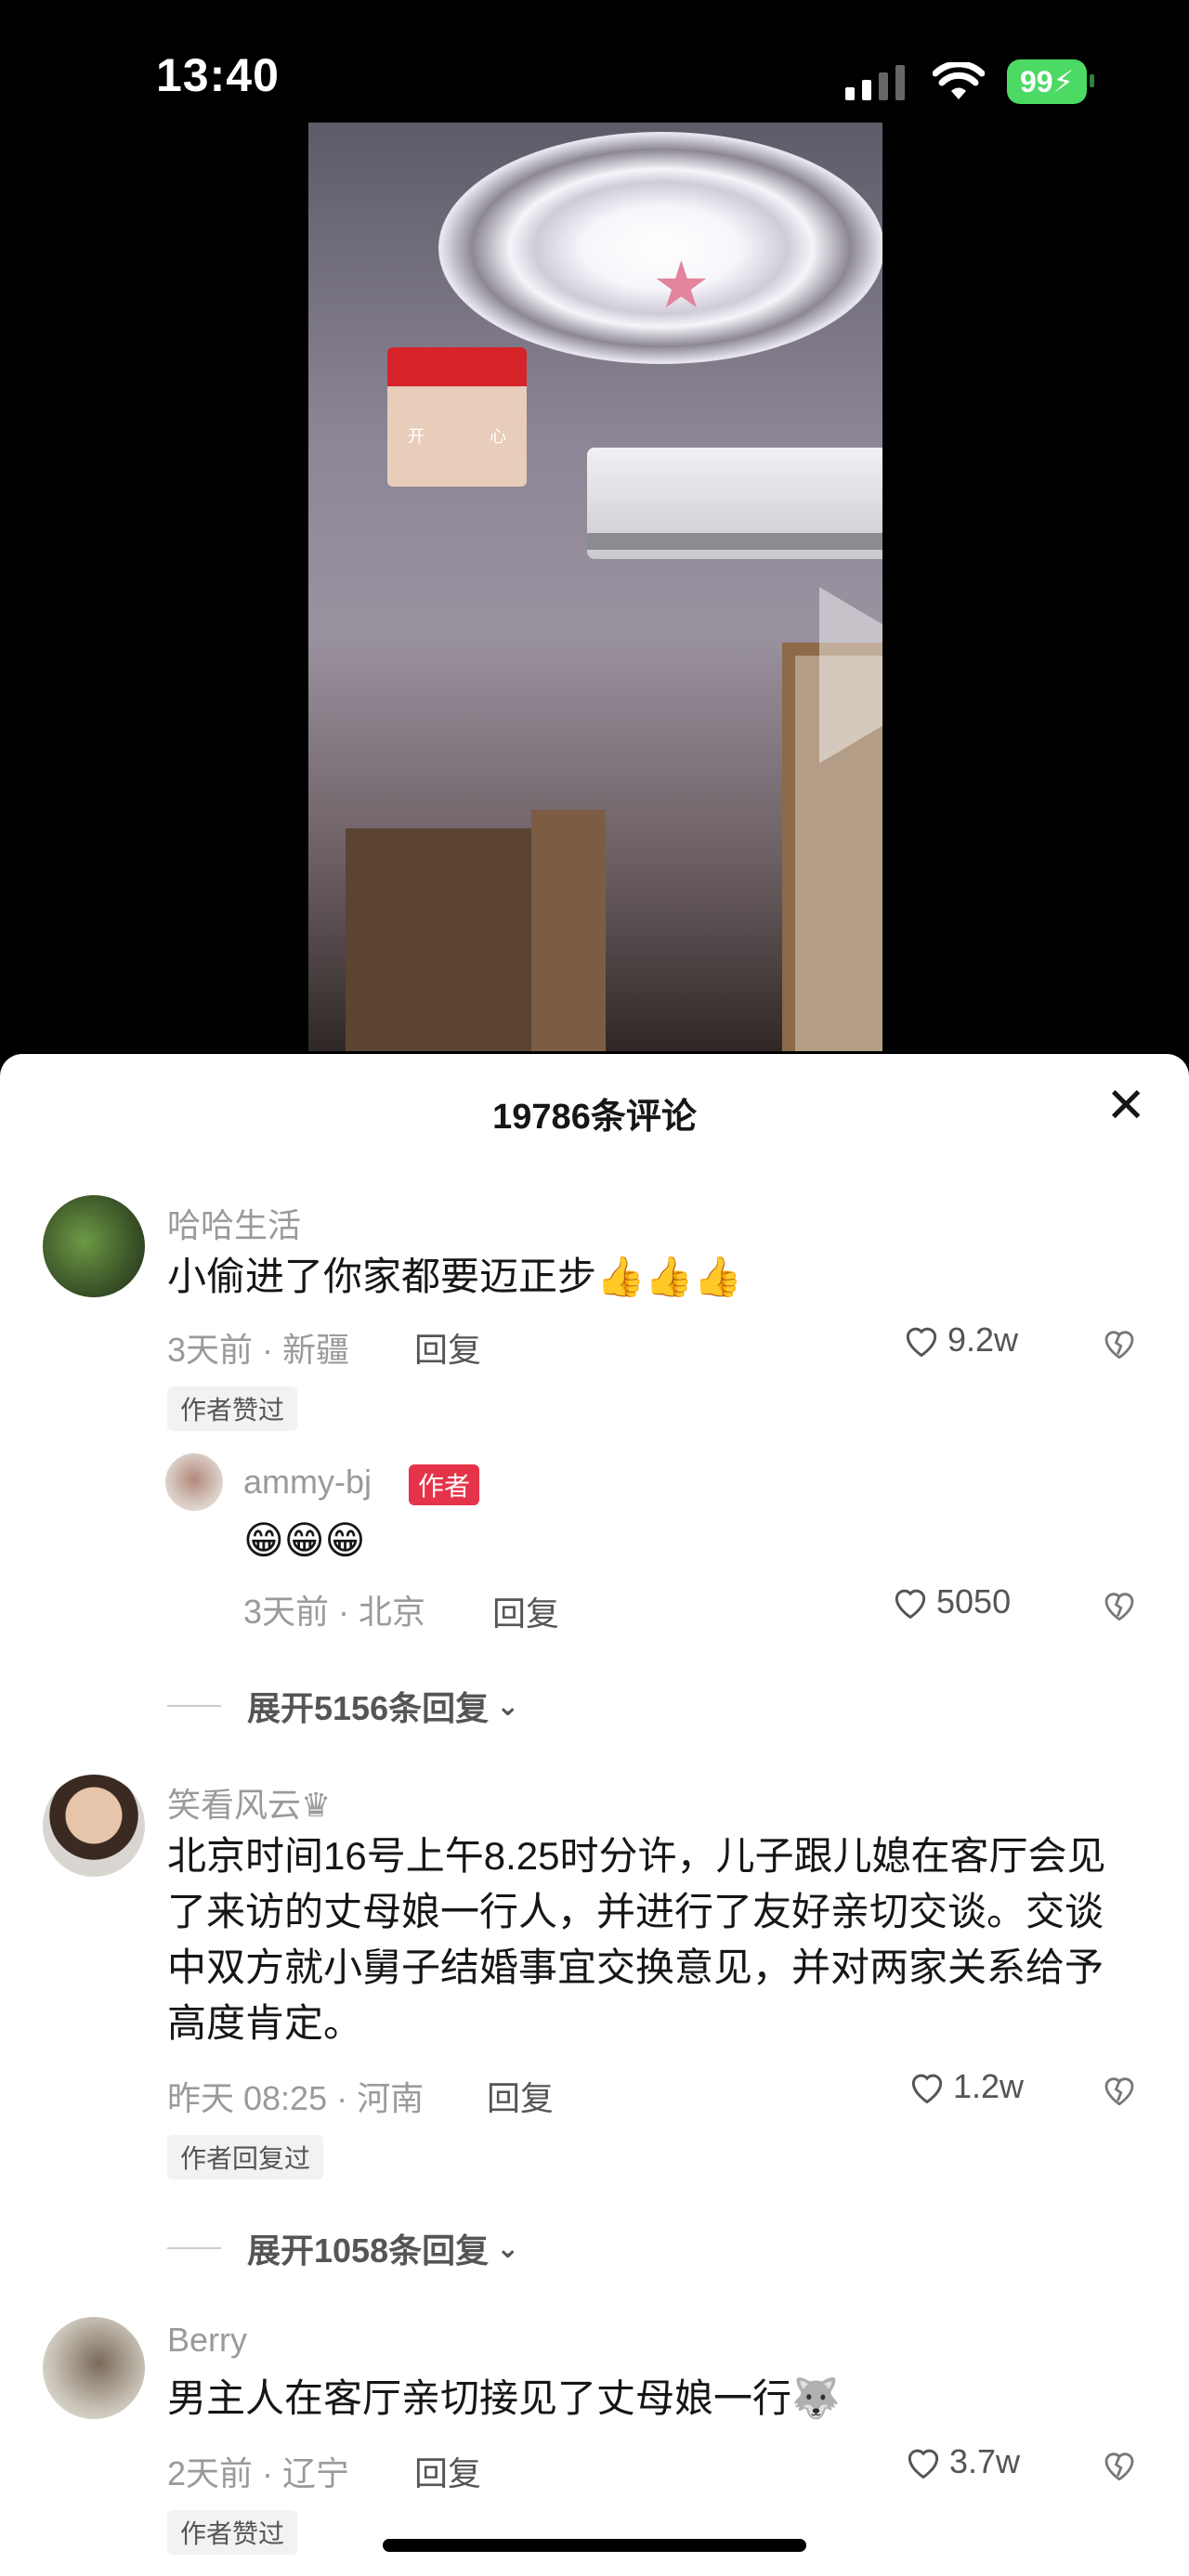 This screenshot has height=2576, width=1189. What do you see at coordinates (218, 75) in the screenshot?
I see `status-time: 13:40` at bounding box center [218, 75].